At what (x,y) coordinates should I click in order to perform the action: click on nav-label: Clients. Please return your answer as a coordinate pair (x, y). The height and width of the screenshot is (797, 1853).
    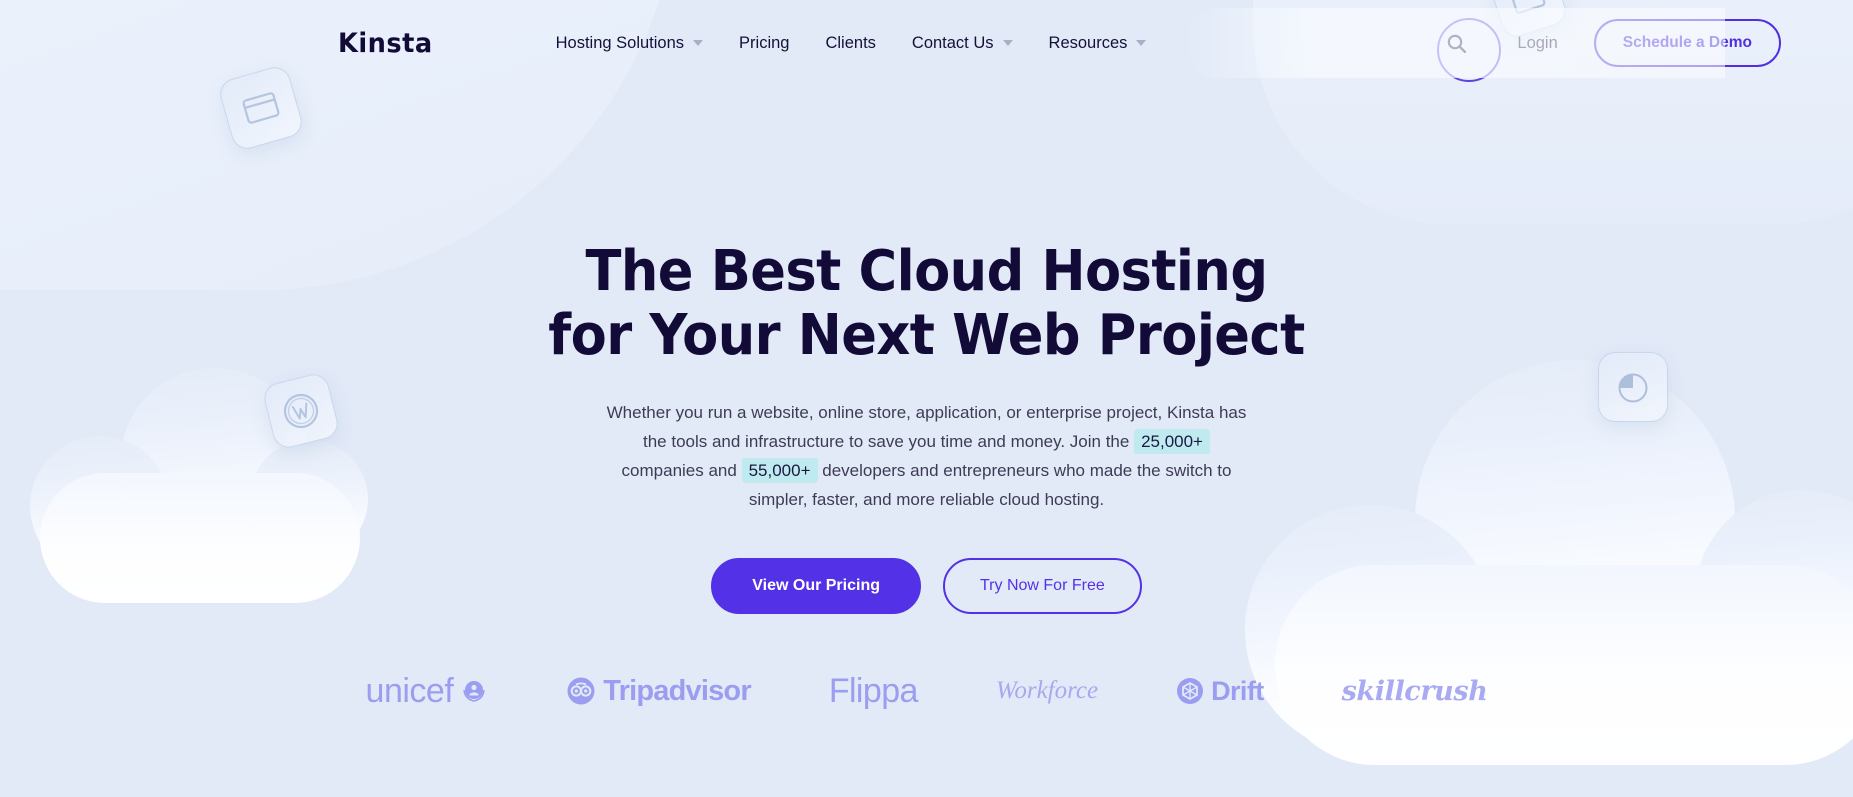
    Looking at the image, I should click on (850, 42).